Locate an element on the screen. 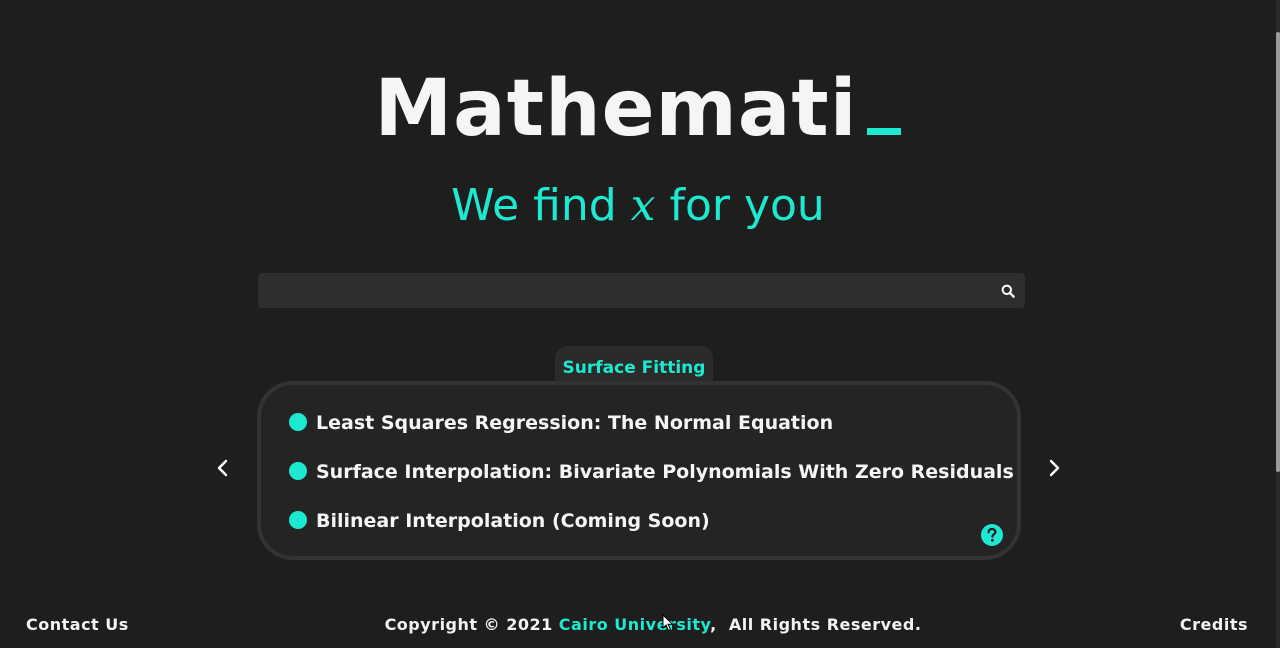 The width and height of the screenshot is (1280, 648). search-icon is located at coordinates (1008, 291).